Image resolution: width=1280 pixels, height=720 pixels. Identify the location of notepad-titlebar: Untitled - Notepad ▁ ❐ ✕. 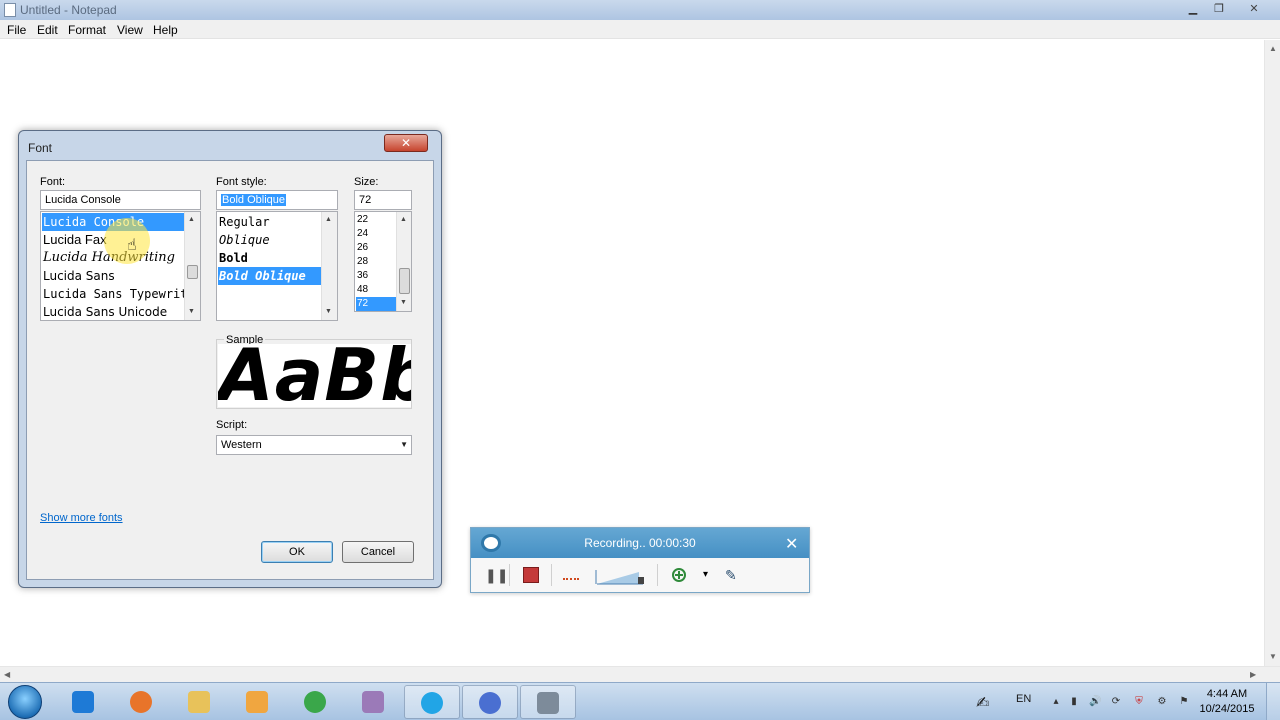
(640, 10).